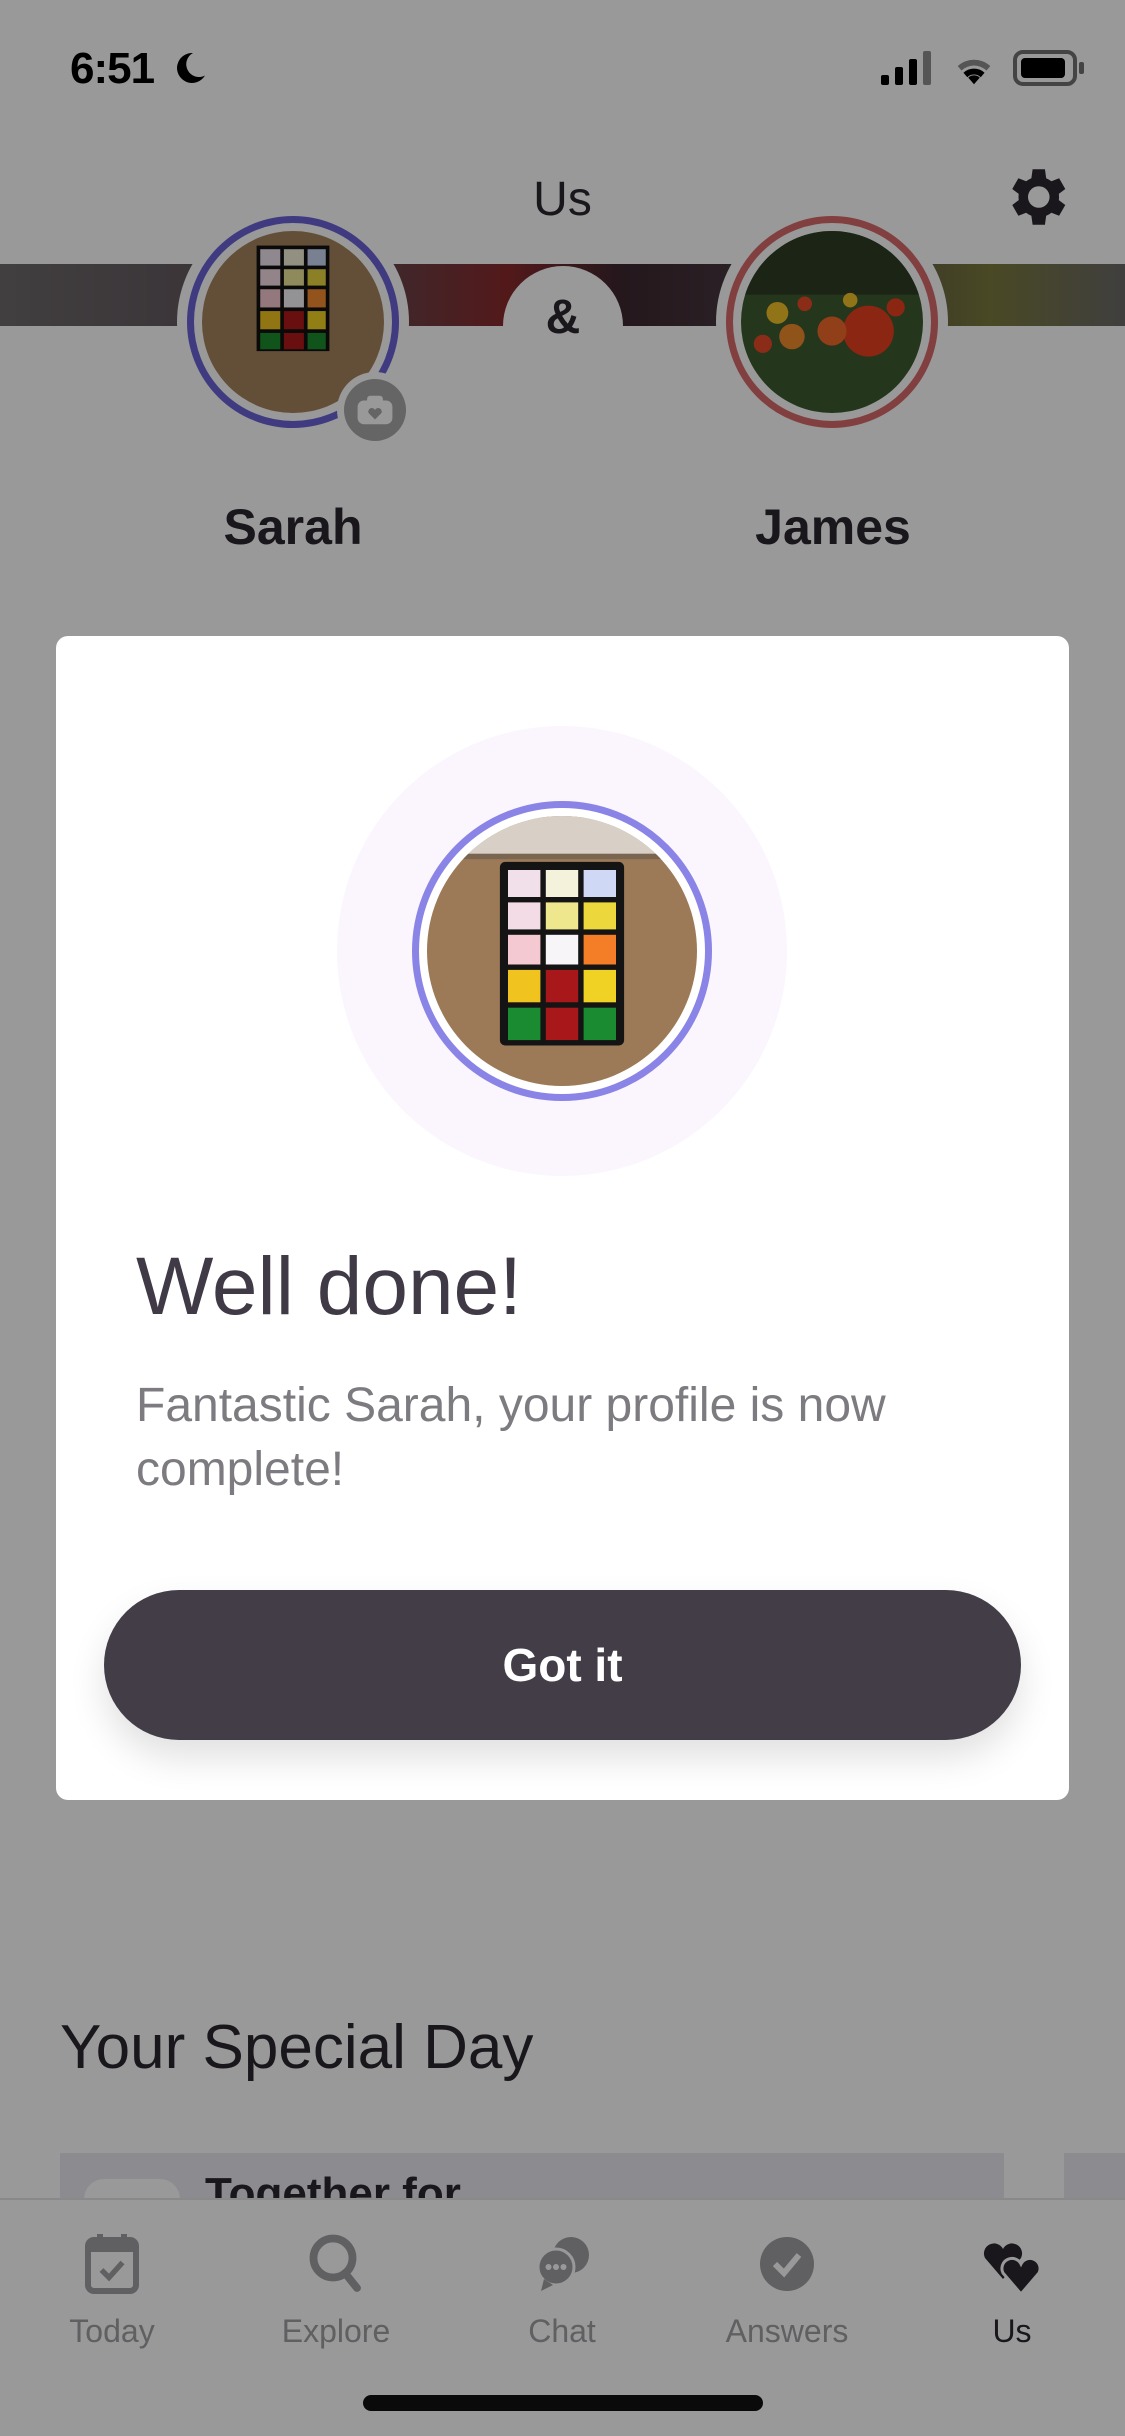  I want to click on wifi-icon, so click(974, 72).